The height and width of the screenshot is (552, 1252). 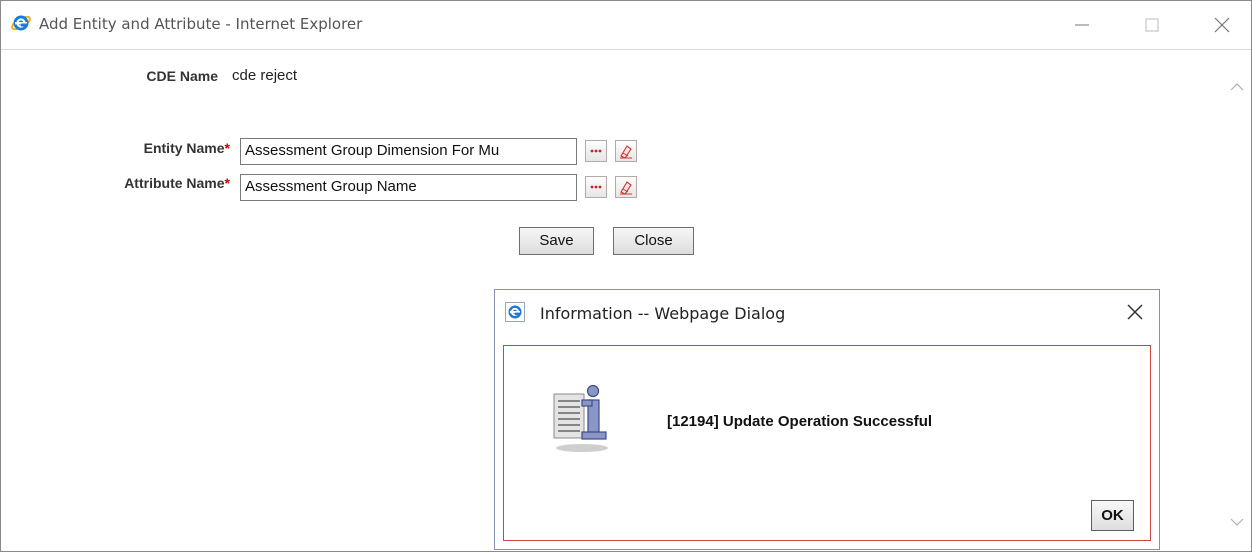 I want to click on attribute-name-field: Assessment Group Name, so click(x=408, y=187).